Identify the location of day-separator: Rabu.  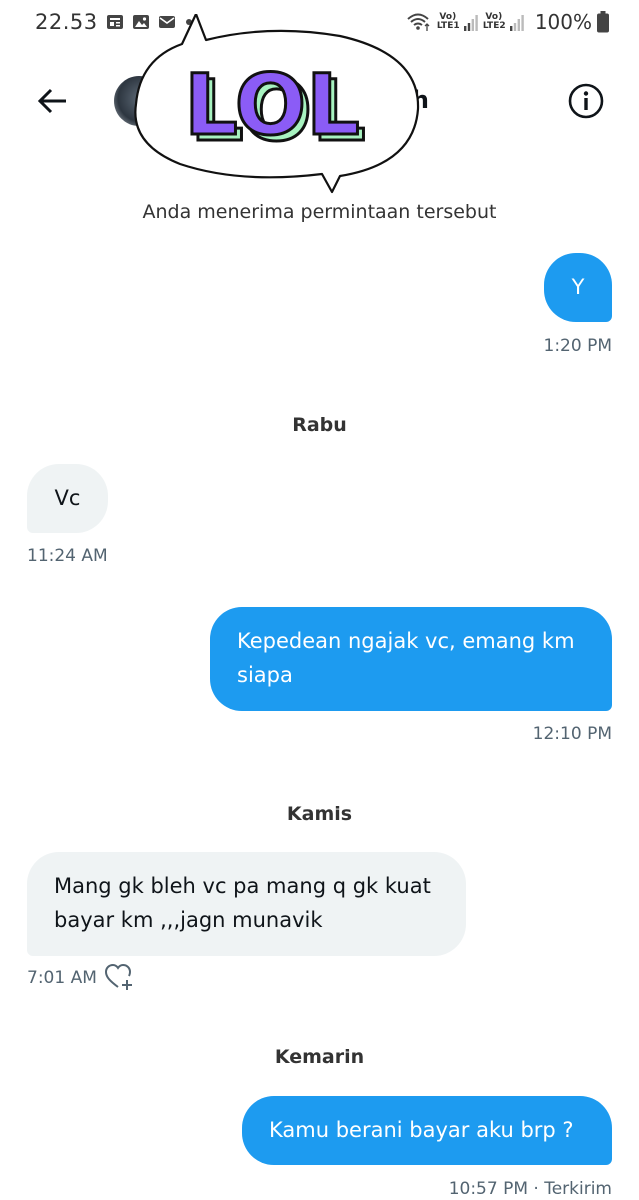
(319, 425).